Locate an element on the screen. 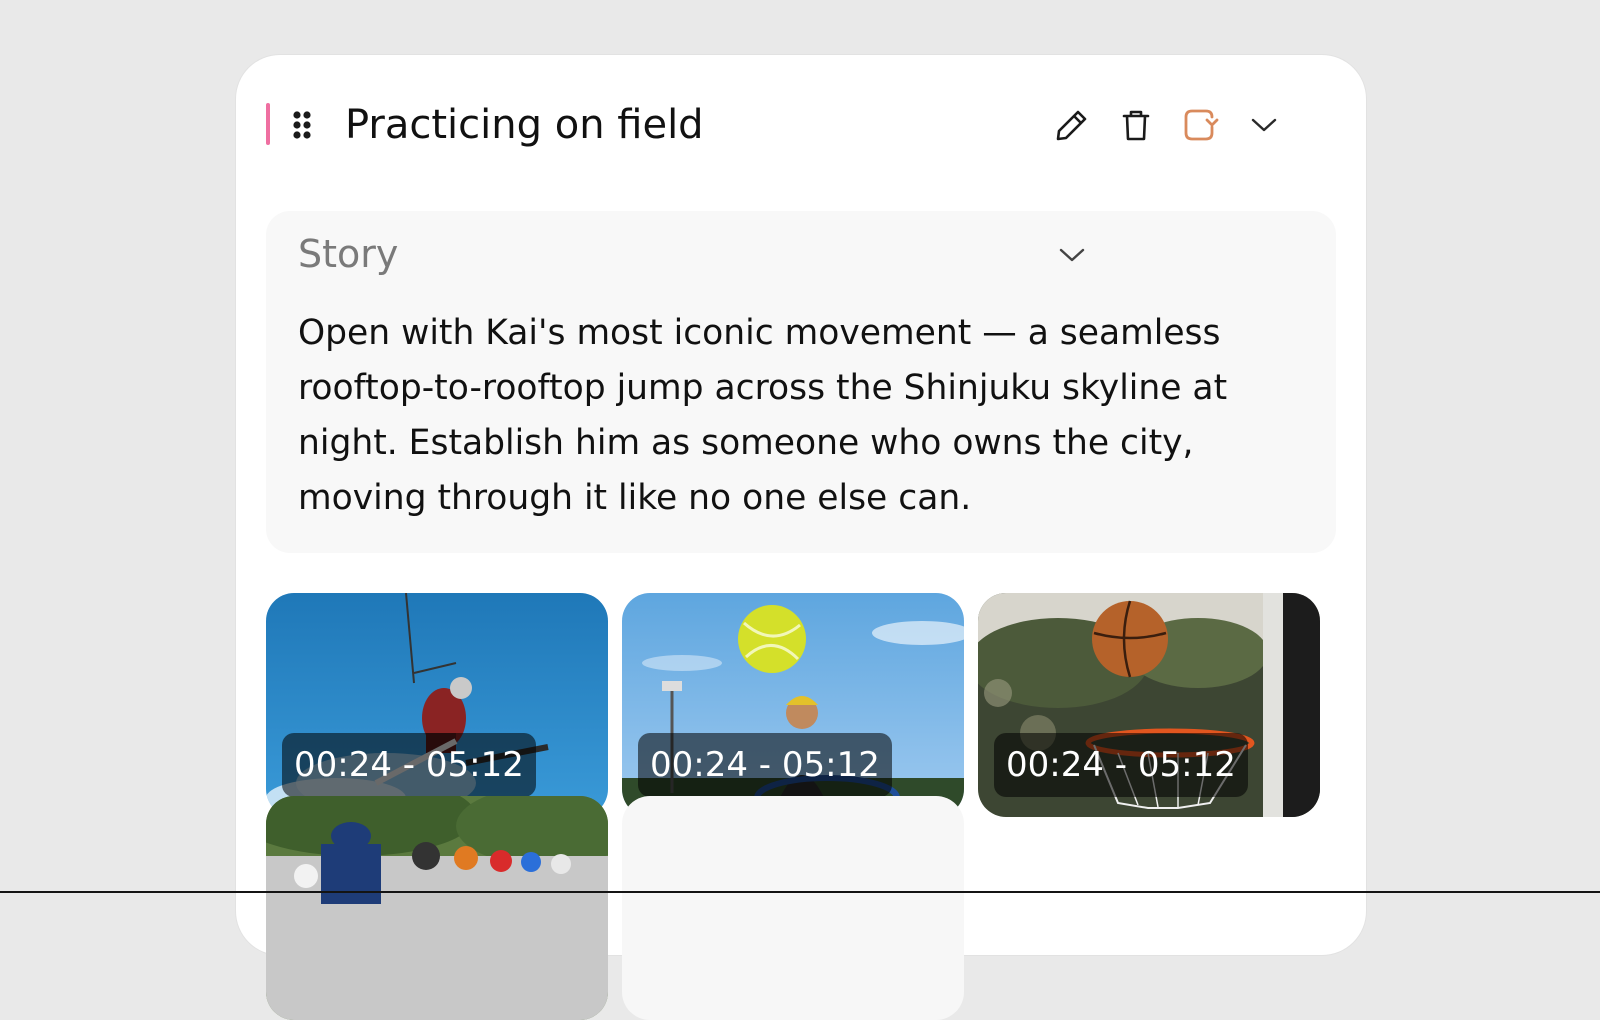 Image resolution: width=1600 pixels, height=1020 pixels. refresh-icon is located at coordinates (1201, 125).